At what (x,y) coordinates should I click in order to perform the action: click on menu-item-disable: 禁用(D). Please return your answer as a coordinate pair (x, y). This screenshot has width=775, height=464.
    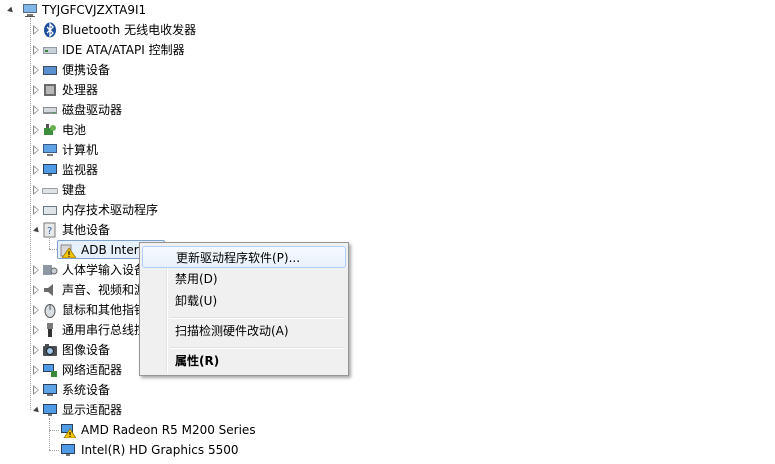
    Looking at the image, I should click on (244, 279).